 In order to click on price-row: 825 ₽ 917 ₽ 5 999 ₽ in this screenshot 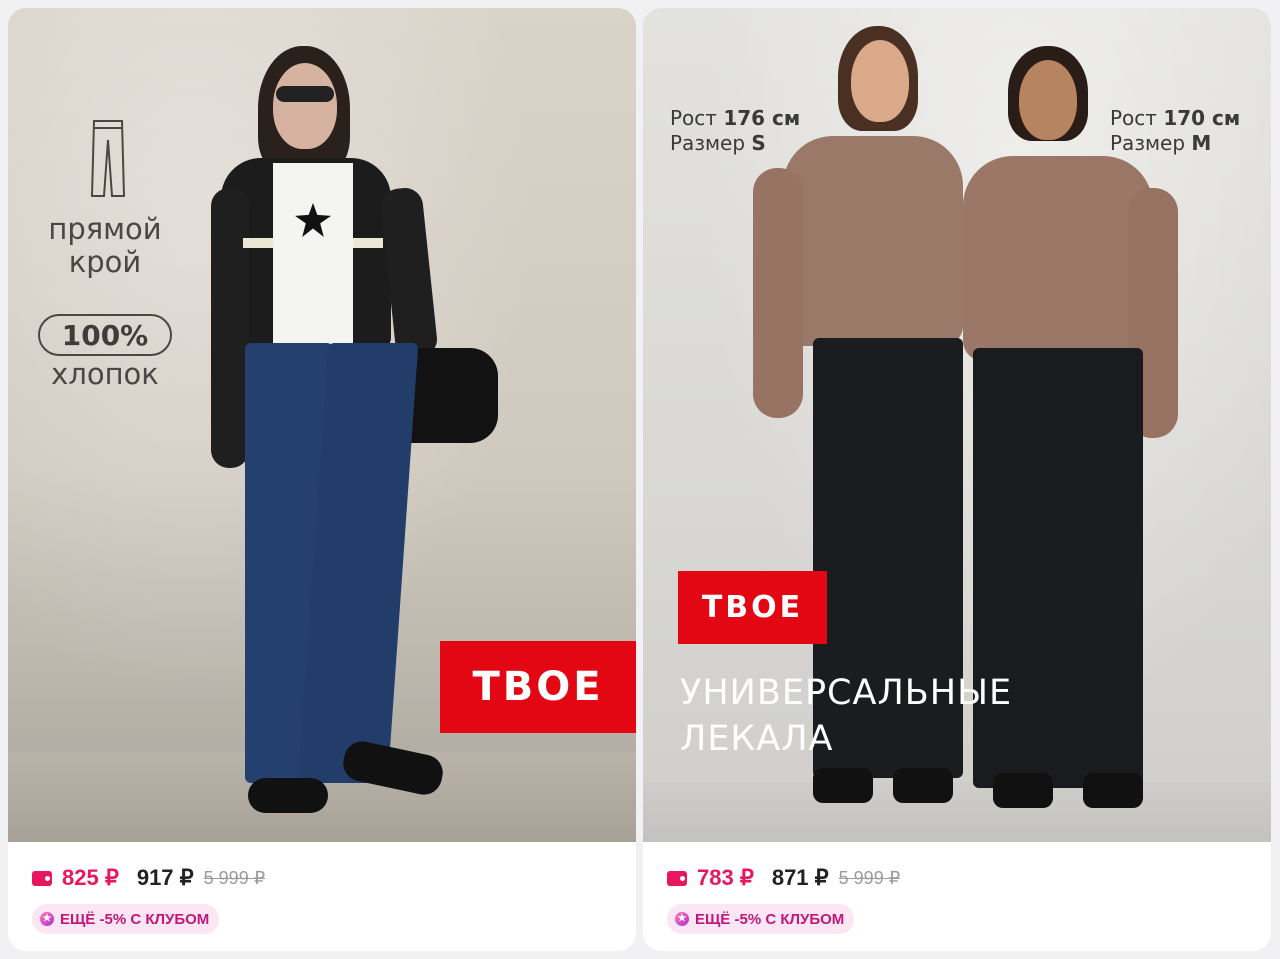, I will do `click(148, 878)`.